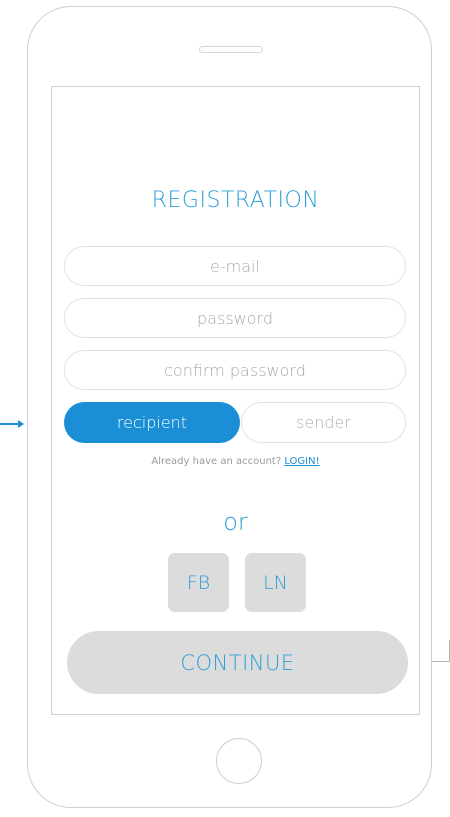 This screenshot has width=450, height=817. What do you see at coordinates (235, 522) in the screenshot?
I see `or-divider: or` at bounding box center [235, 522].